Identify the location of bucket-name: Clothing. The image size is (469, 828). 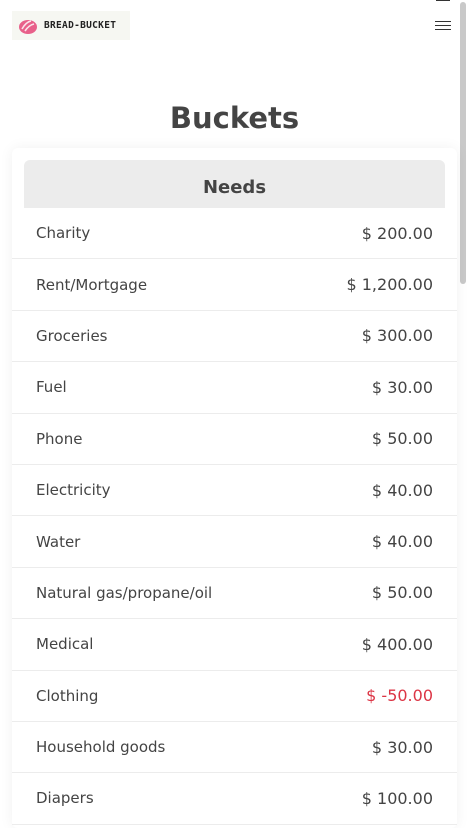
(67, 695).